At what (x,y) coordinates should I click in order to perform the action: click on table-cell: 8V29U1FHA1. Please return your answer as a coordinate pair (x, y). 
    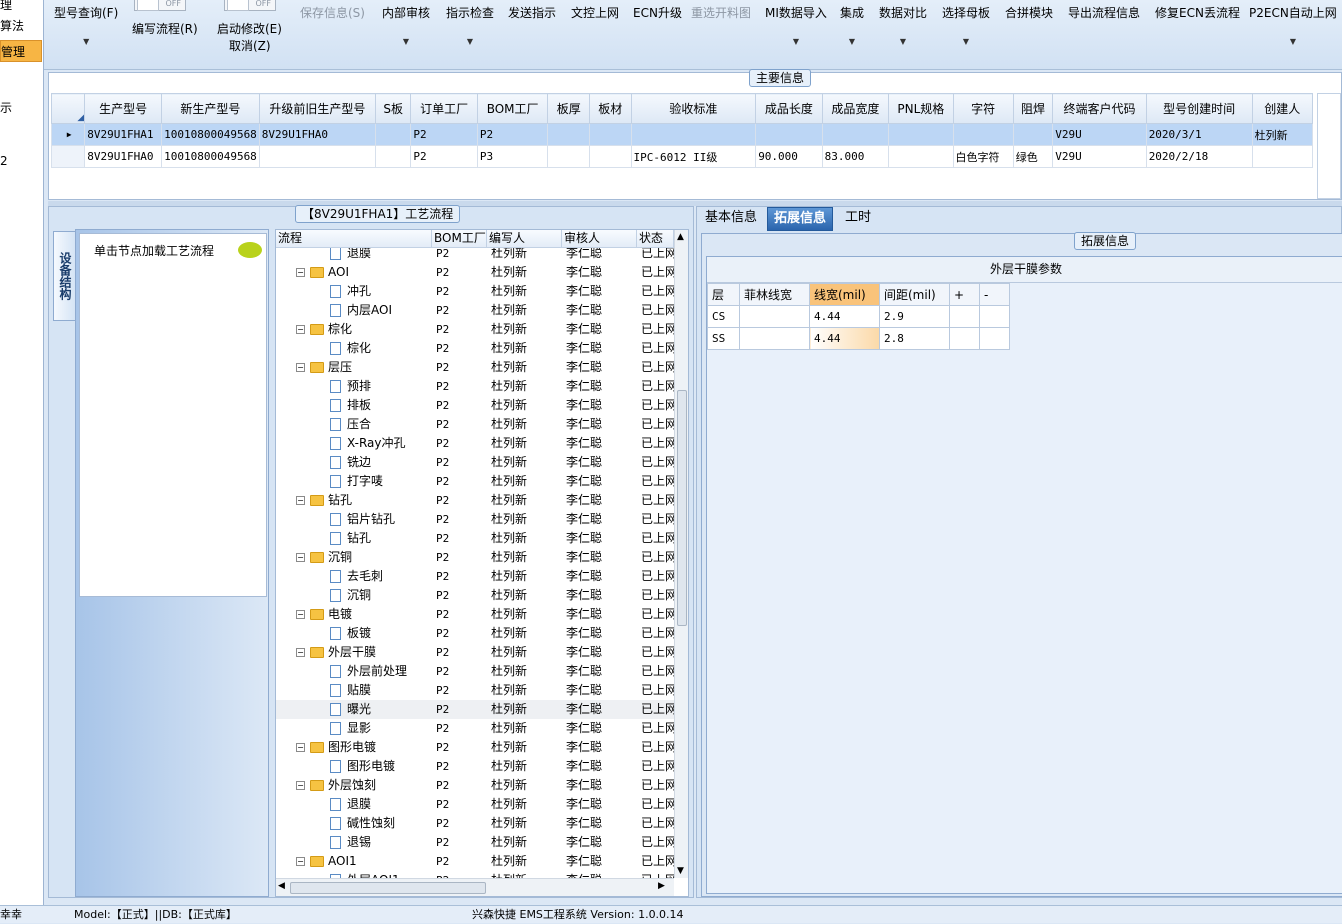
    Looking at the image, I should click on (123, 134).